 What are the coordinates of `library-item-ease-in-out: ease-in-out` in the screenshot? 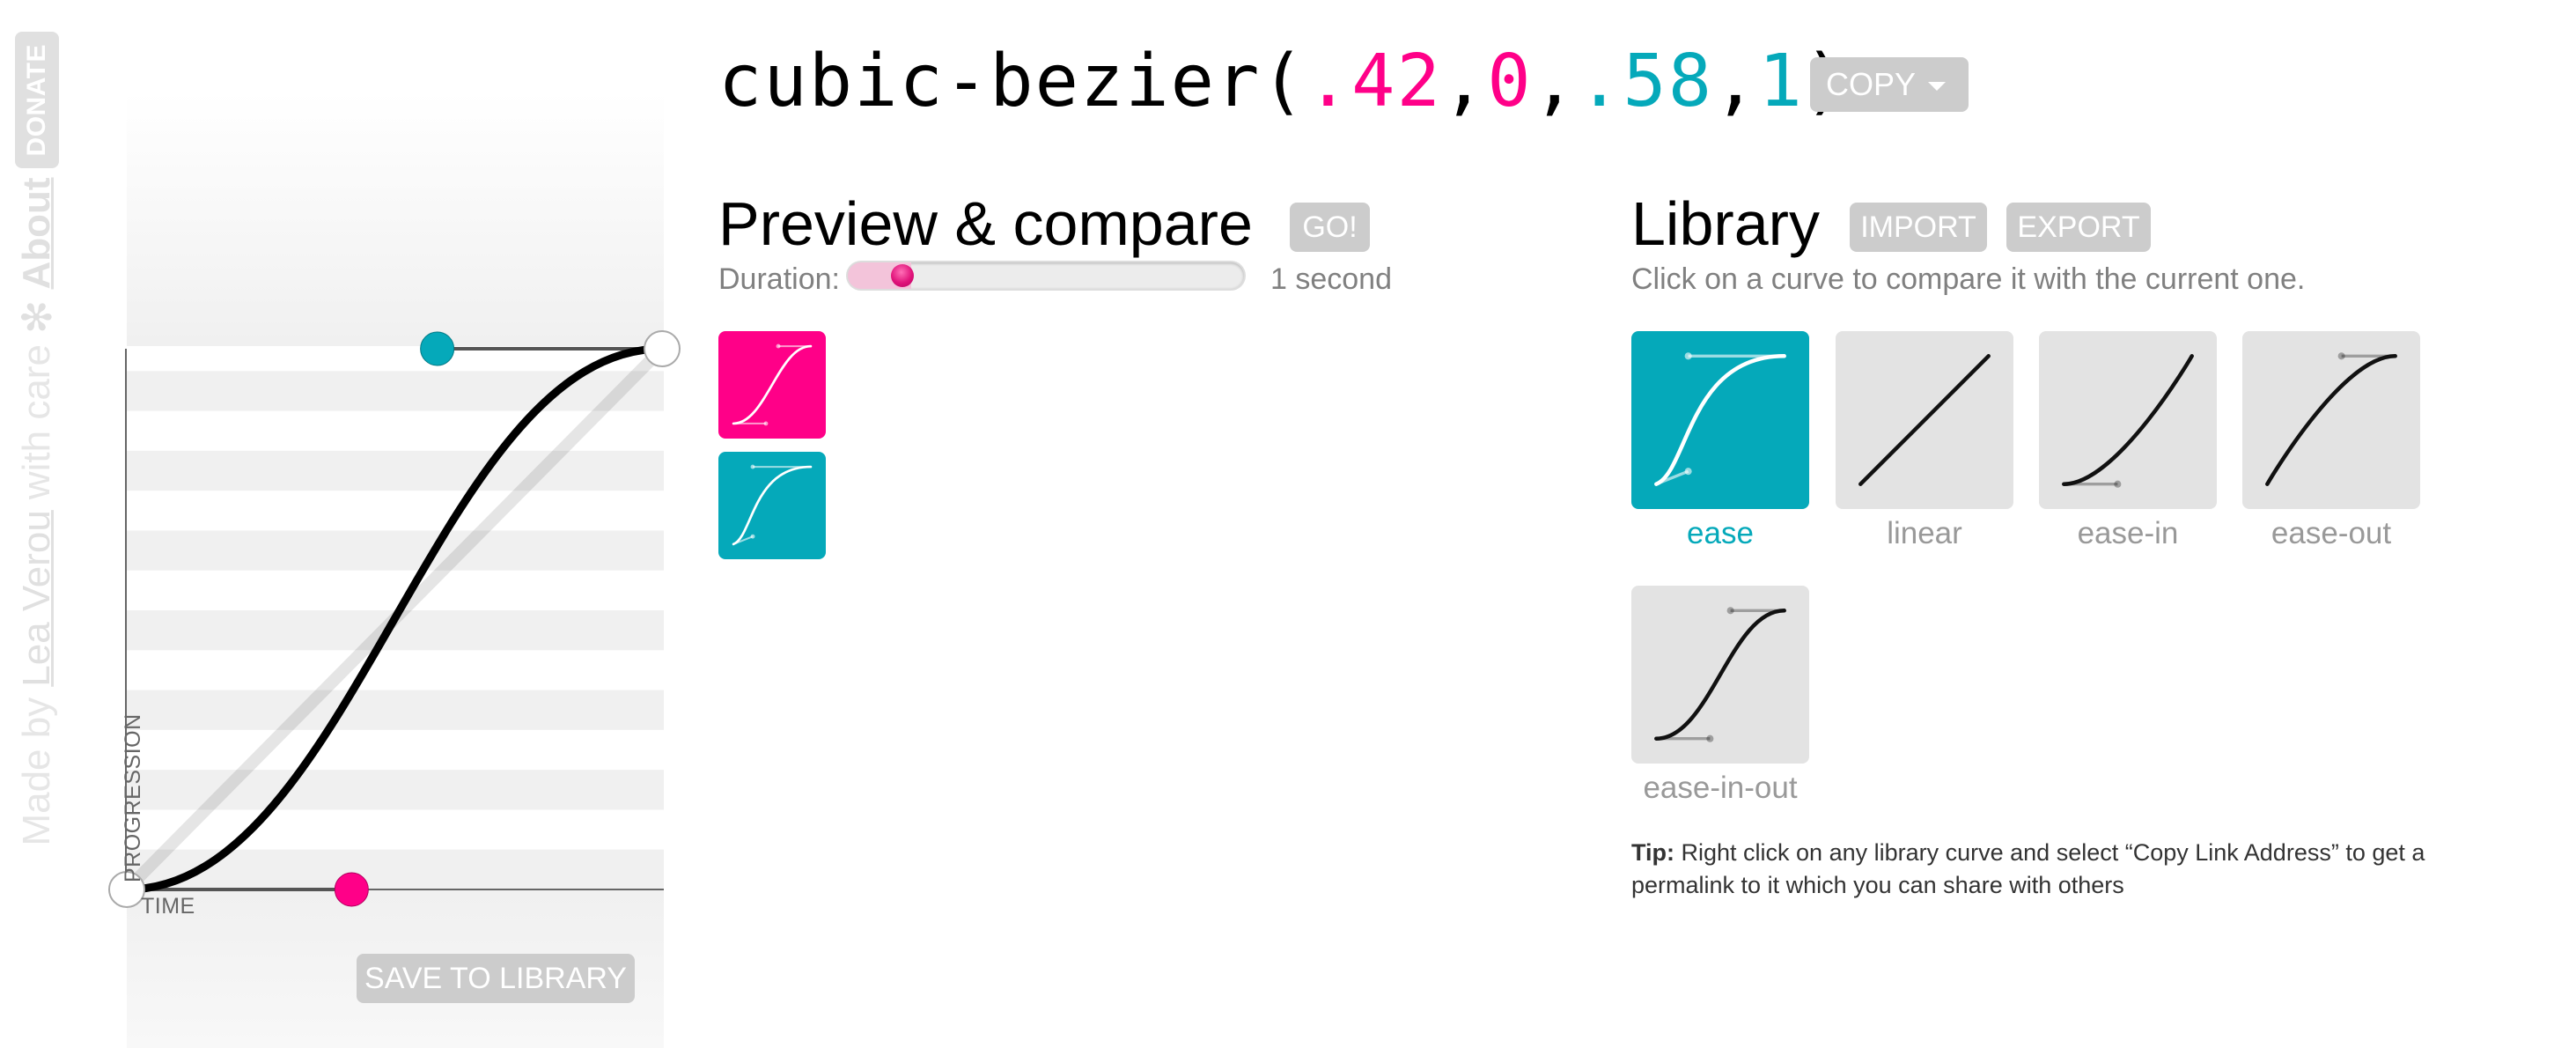 It's located at (1720, 696).